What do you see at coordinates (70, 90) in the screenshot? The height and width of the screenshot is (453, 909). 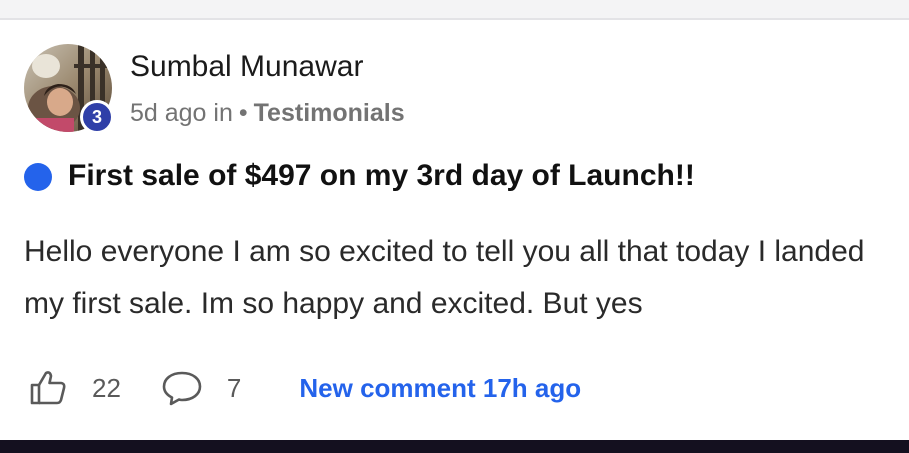 I see `author-avatar: 3` at bounding box center [70, 90].